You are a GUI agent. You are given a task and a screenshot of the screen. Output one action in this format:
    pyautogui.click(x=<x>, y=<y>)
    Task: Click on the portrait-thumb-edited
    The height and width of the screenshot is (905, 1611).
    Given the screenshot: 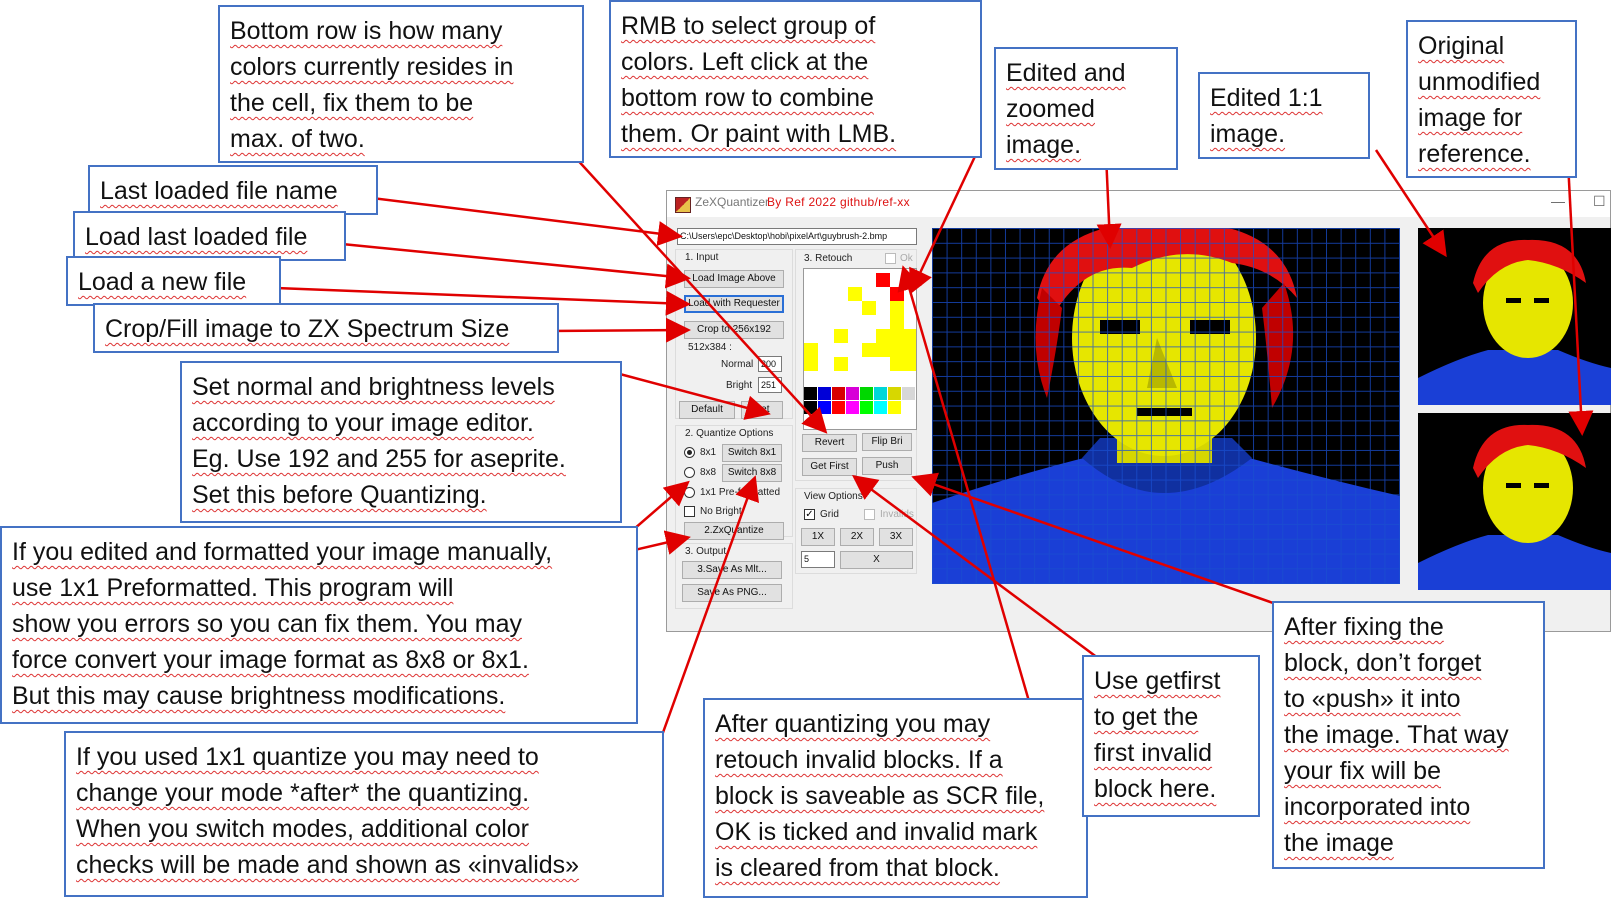 What is the action you would take?
    pyautogui.click(x=1514, y=322)
    